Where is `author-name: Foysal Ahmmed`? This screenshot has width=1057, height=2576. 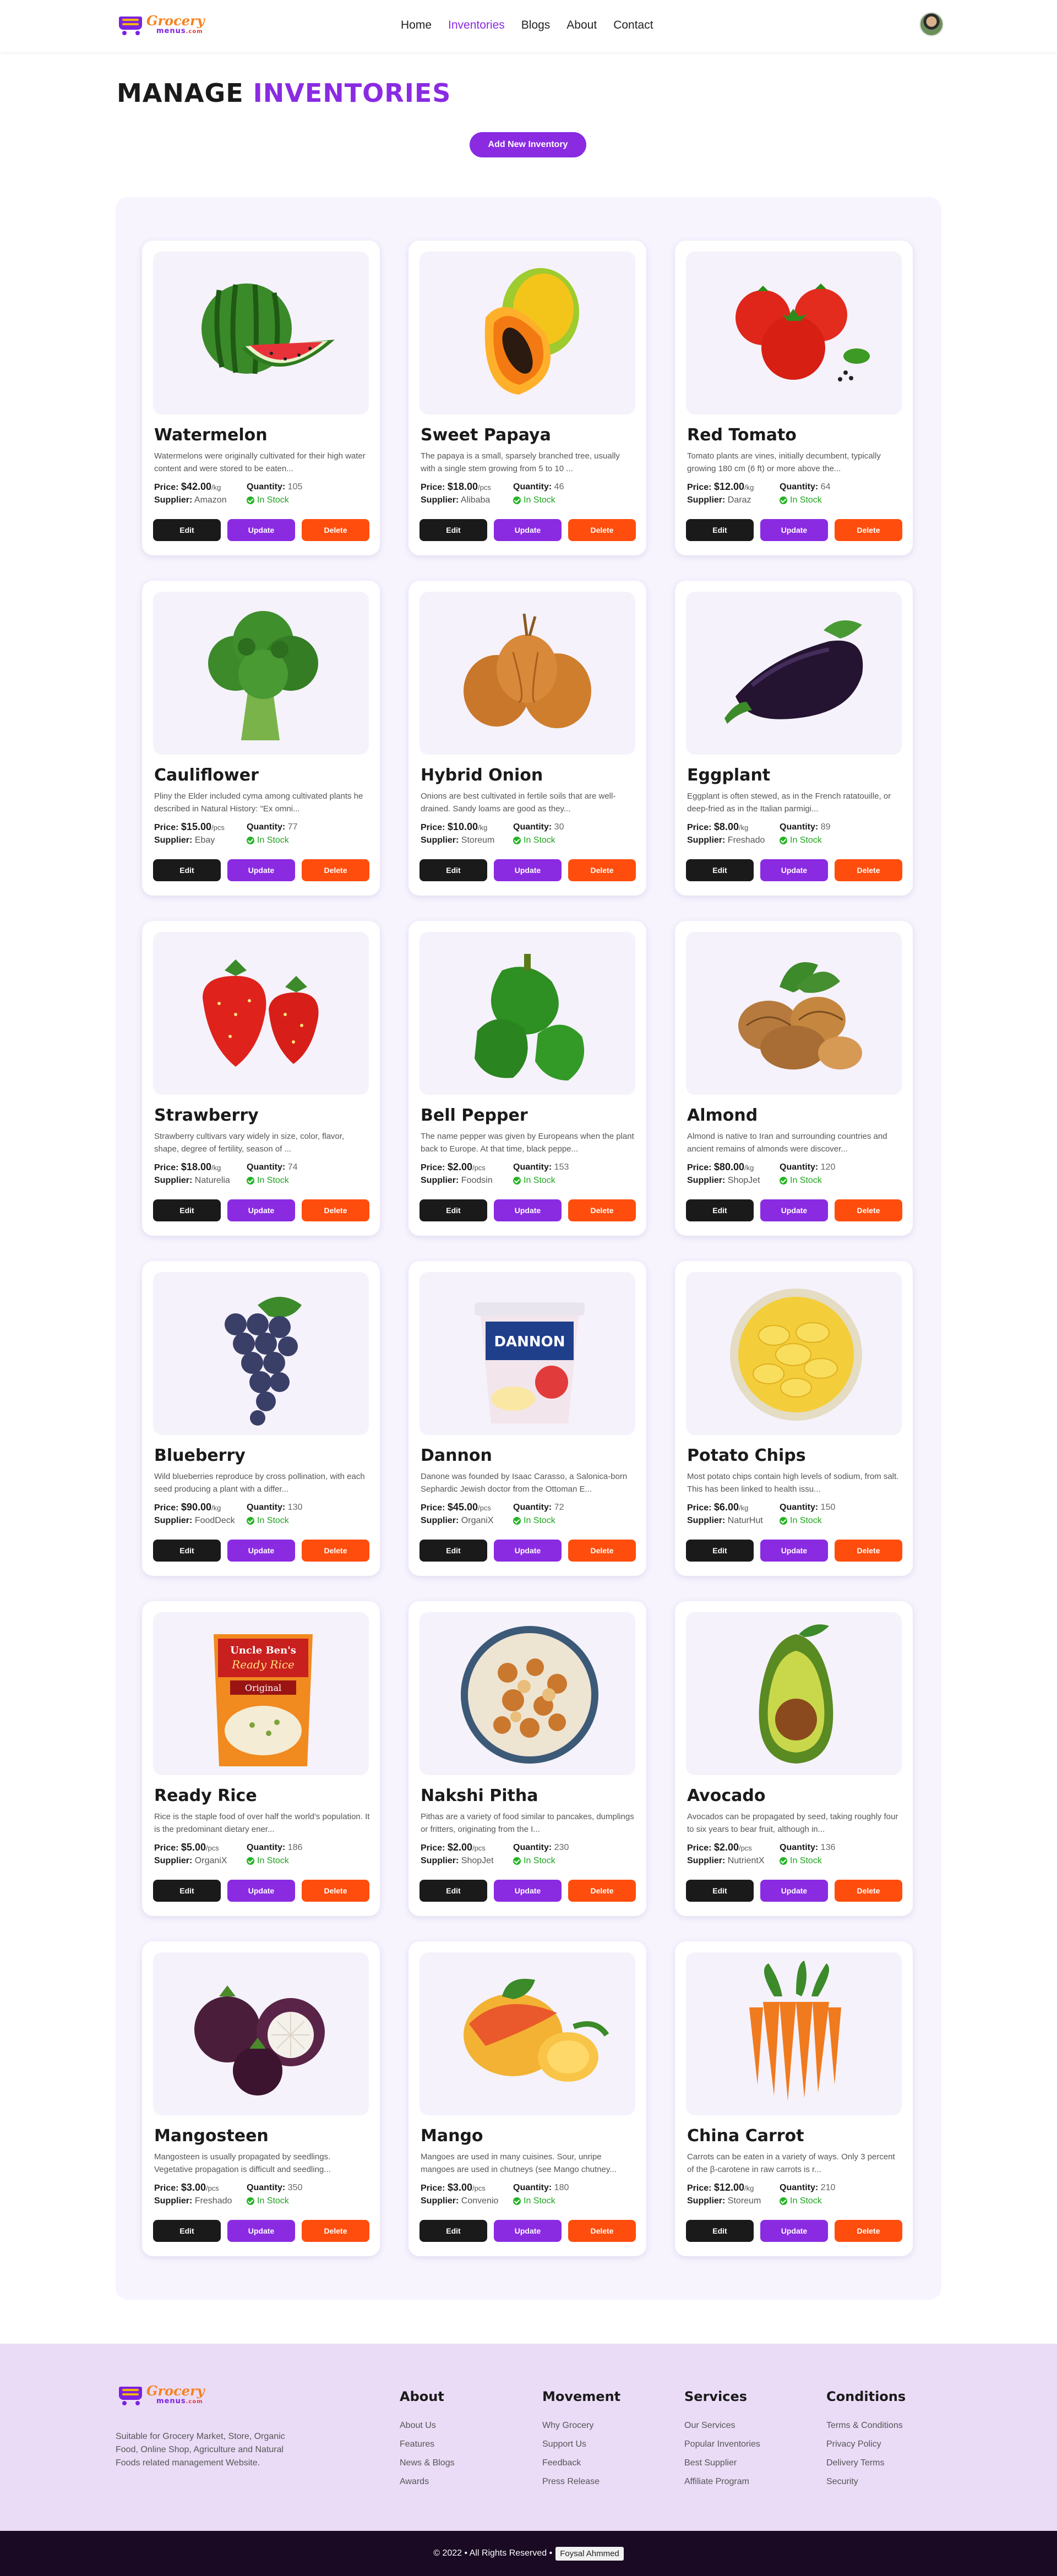
author-name: Foysal Ahmmed is located at coordinates (589, 2554).